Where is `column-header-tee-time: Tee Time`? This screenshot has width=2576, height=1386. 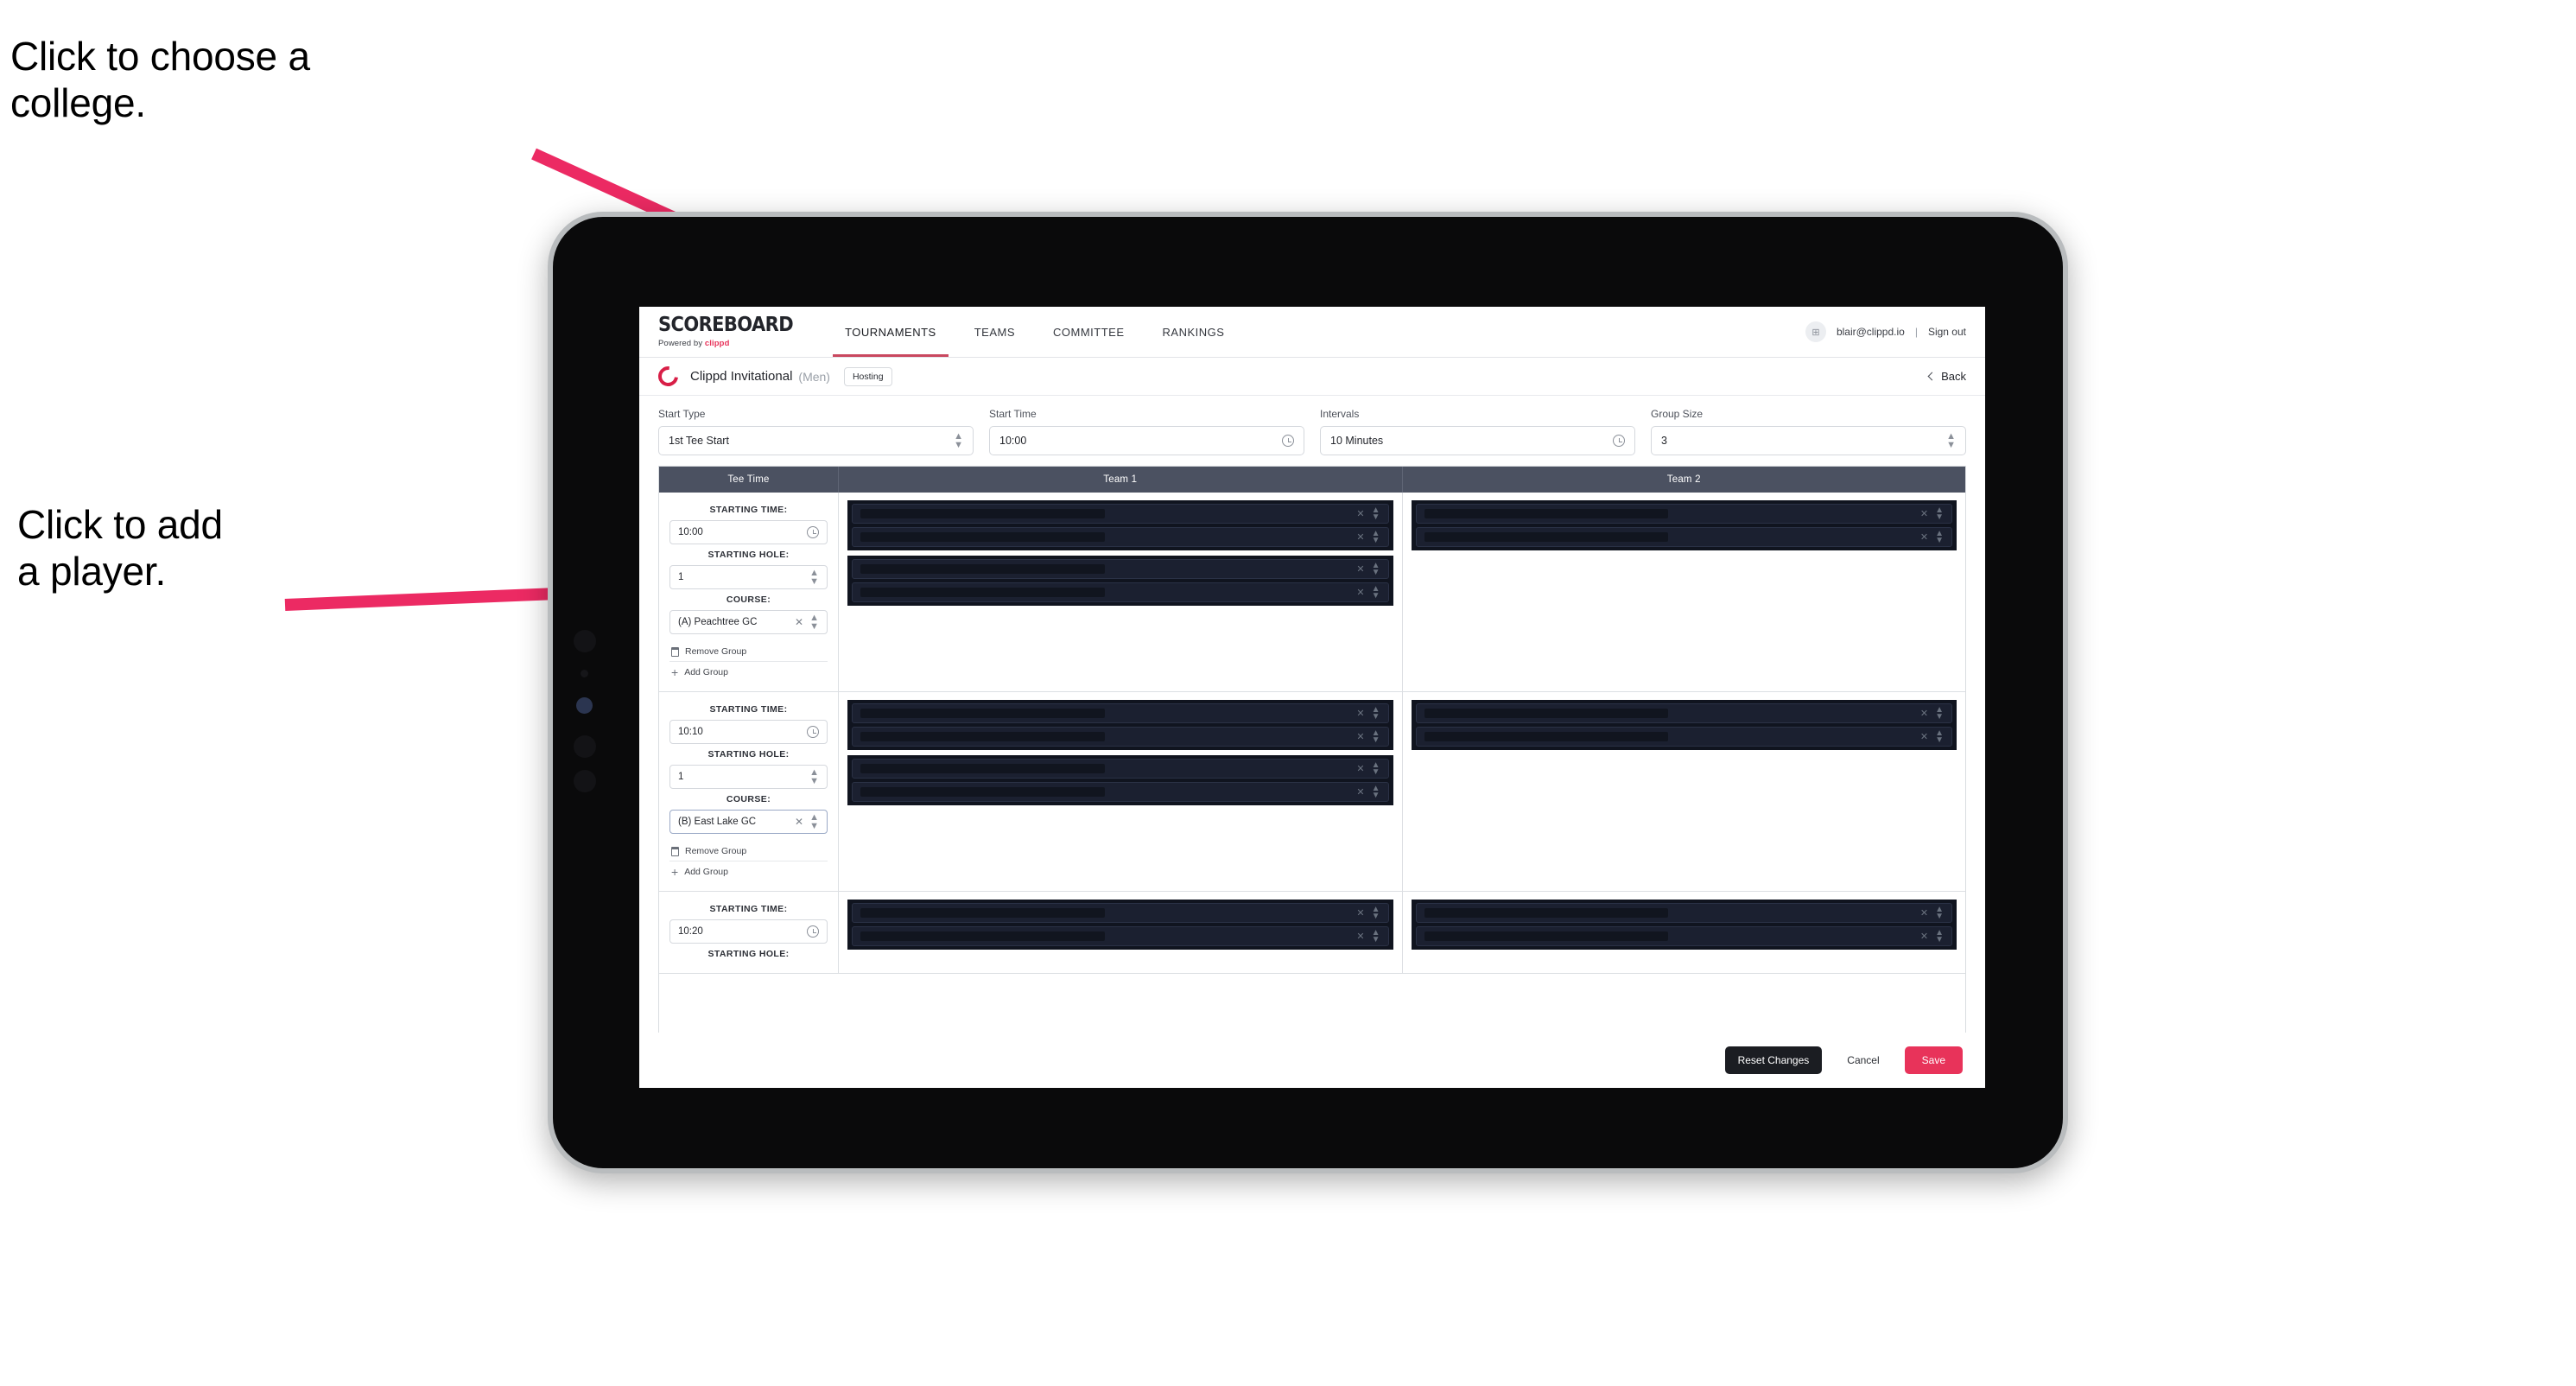 column-header-tee-time: Tee Time is located at coordinates (749, 480).